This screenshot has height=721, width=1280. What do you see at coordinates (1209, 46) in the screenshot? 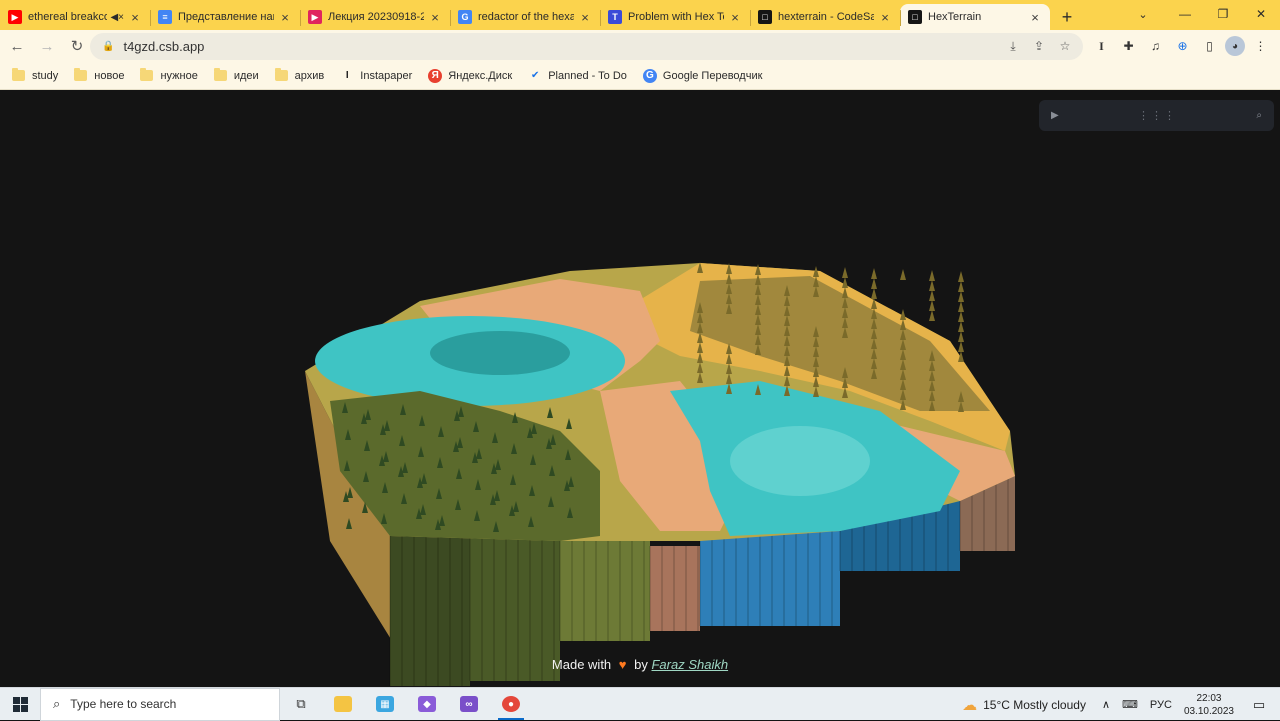
I see `side-panel-icon: ▯` at bounding box center [1209, 46].